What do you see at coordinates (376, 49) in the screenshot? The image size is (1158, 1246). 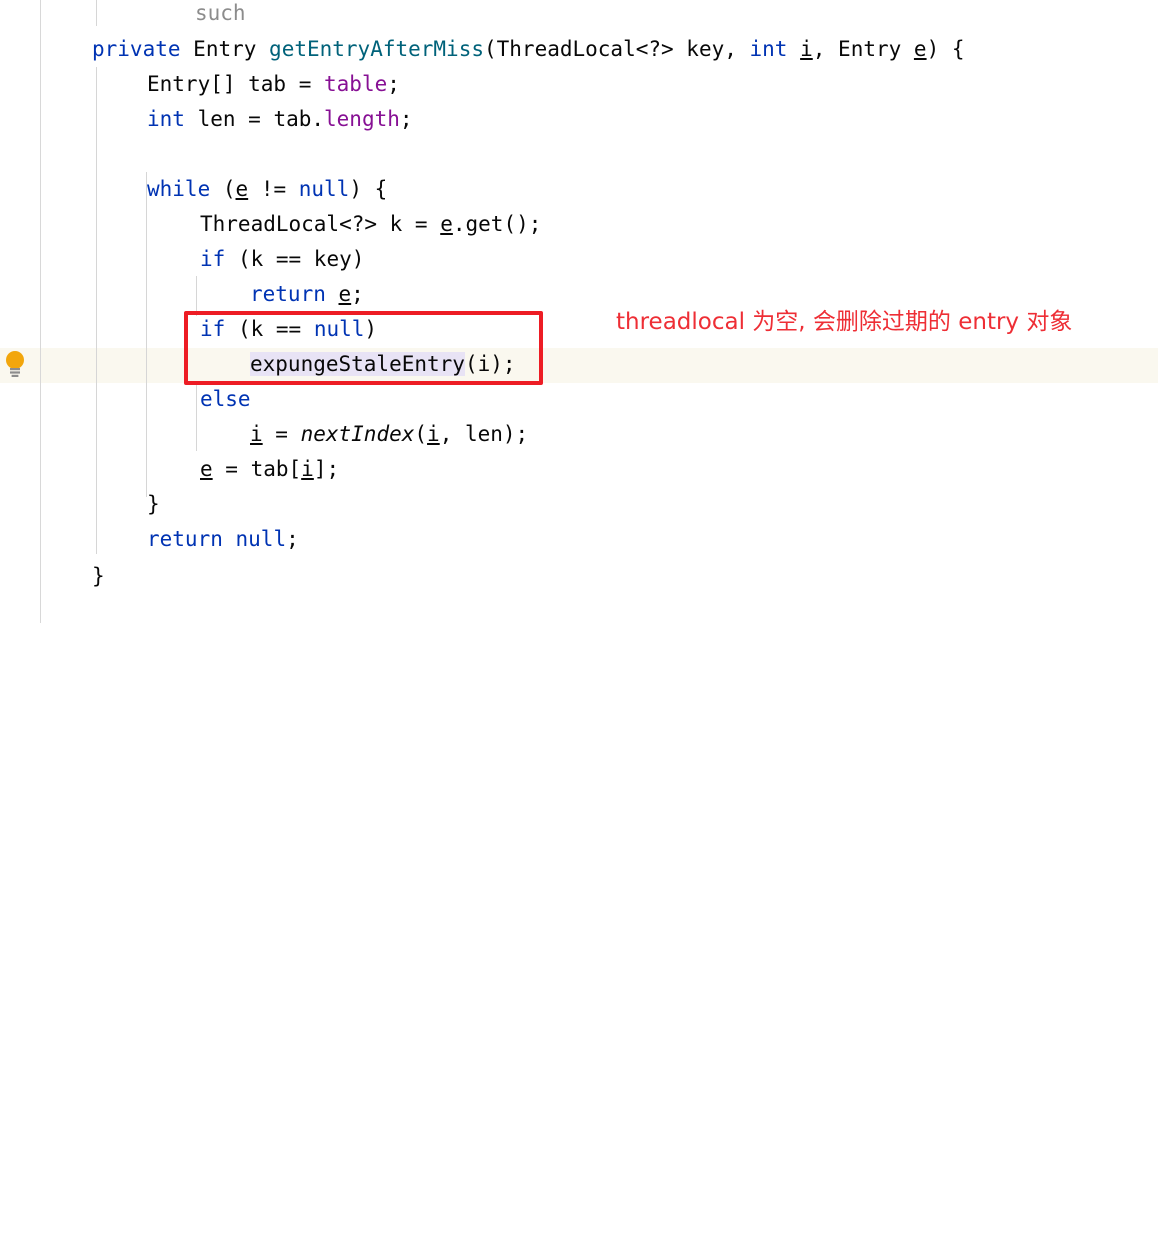 I see `method-name: getEntryAfterMiss` at bounding box center [376, 49].